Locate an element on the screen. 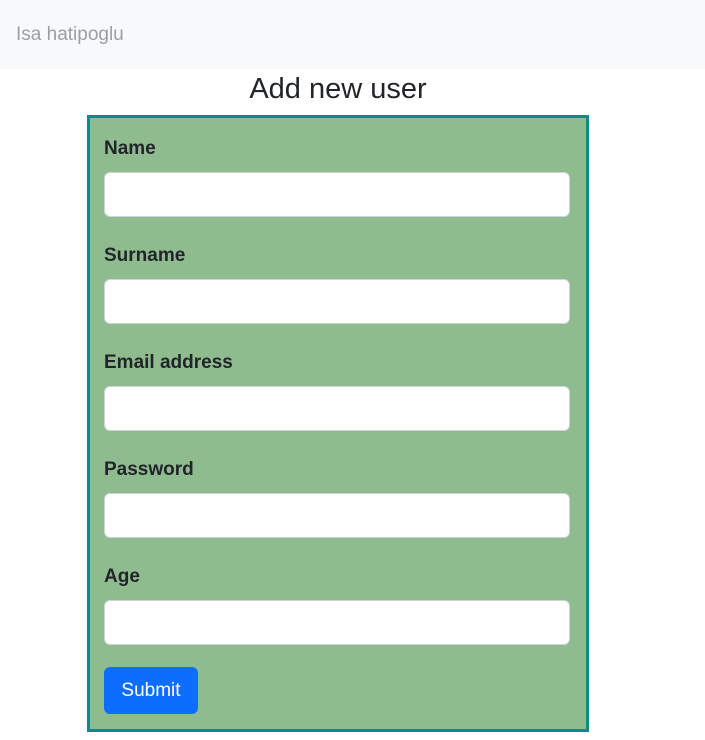  email-label: Email address is located at coordinates (168, 362).